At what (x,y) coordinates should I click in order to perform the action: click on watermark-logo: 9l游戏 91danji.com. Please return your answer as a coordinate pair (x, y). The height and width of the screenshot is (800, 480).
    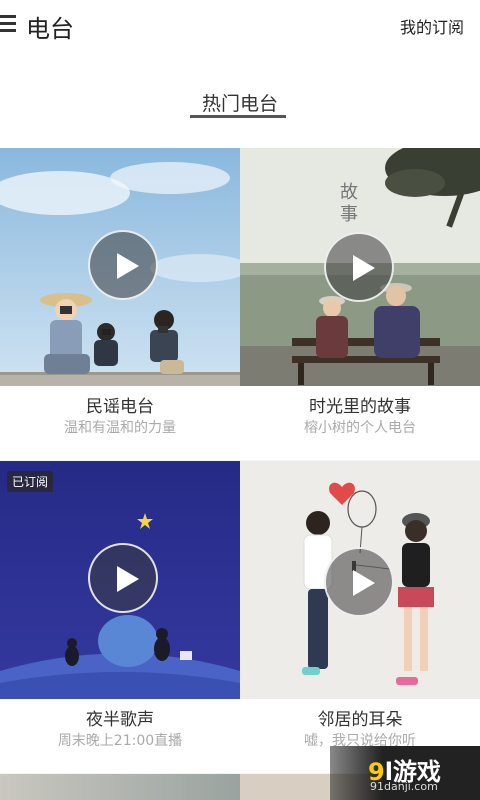
    Looking at the image, I should click on (405, 773).